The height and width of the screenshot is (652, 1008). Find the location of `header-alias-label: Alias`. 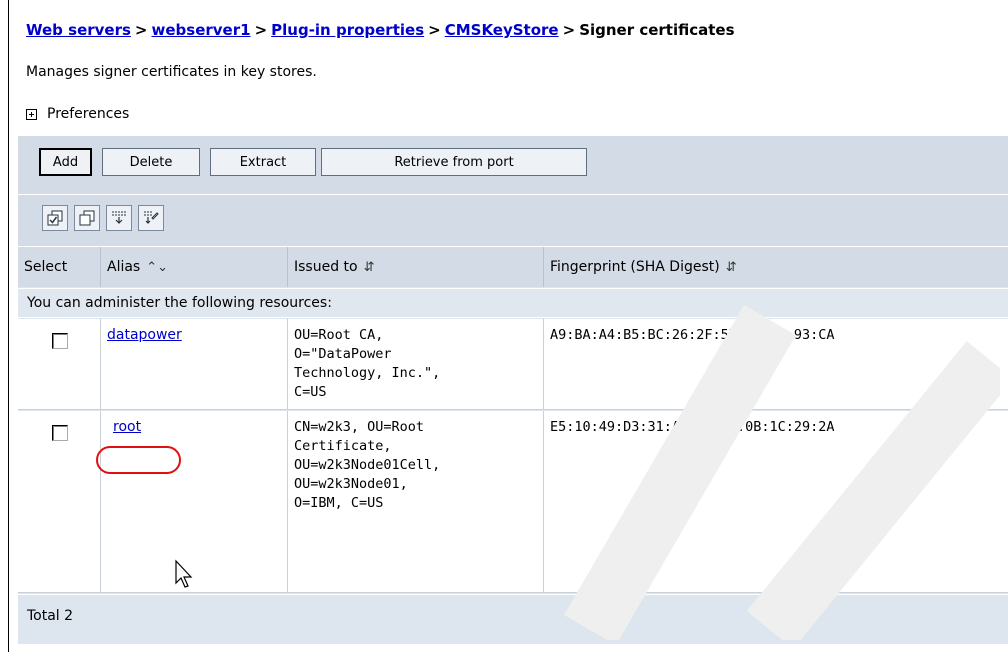

header-alias-label: Alias is located at coordinates (123, 267).